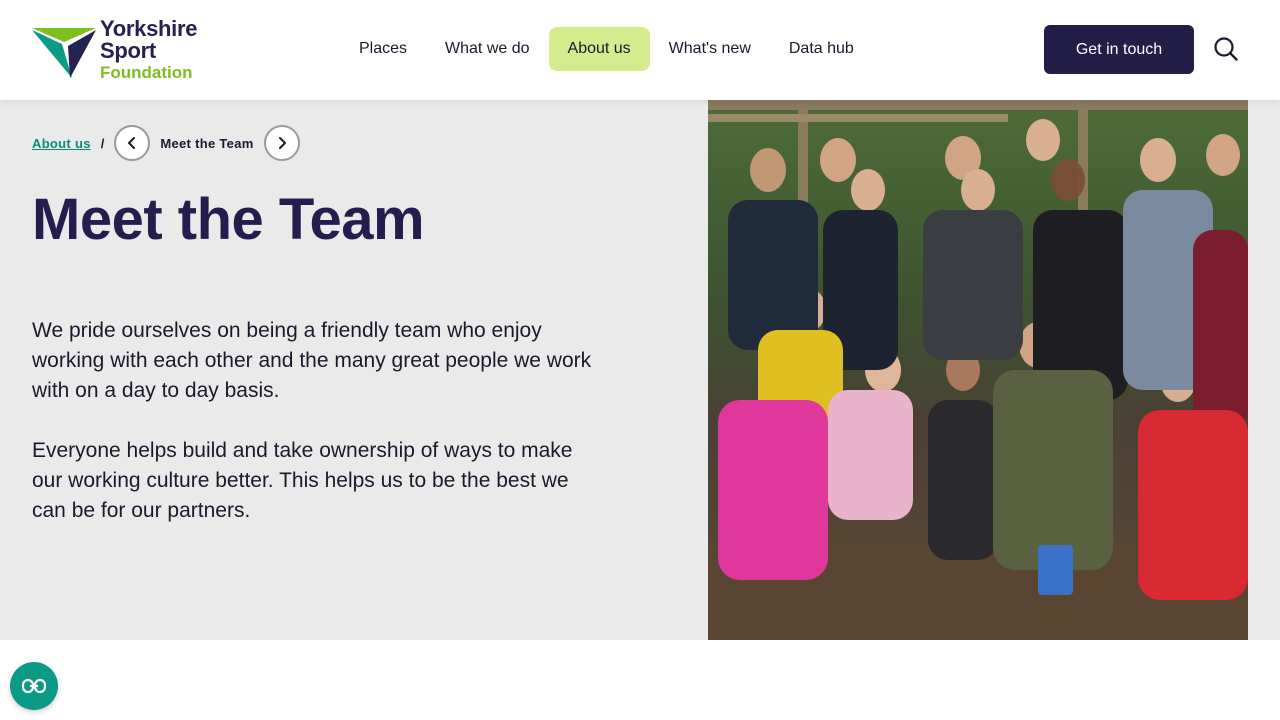  I want to click on nav-item-places: Places, so click(383, 49).